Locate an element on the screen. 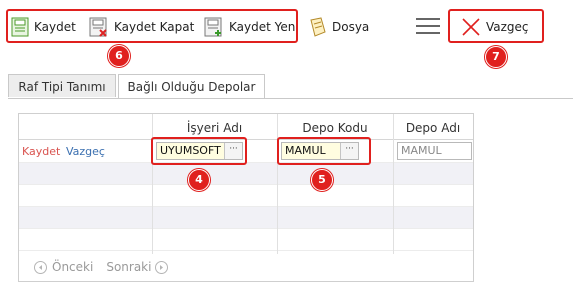 The height and width of the screenshot is (293, 573). grid-header-actions is located at coordinates (85, 127).